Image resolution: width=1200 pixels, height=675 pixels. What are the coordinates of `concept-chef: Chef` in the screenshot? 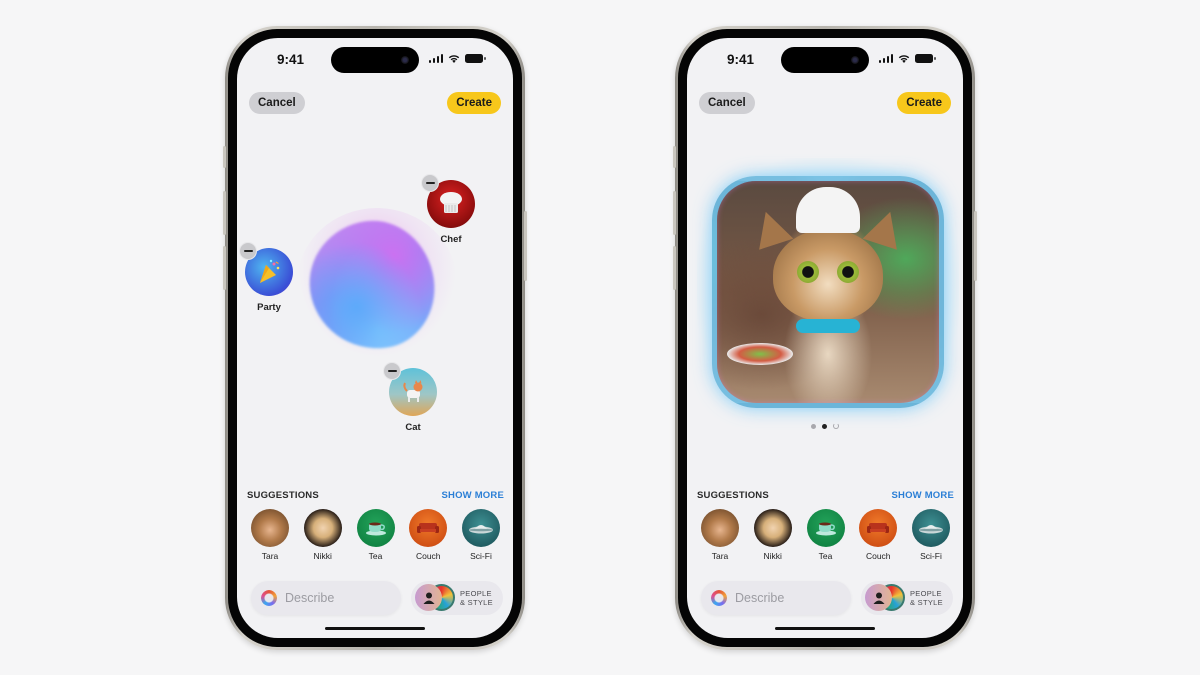 It's located at (451, 209).